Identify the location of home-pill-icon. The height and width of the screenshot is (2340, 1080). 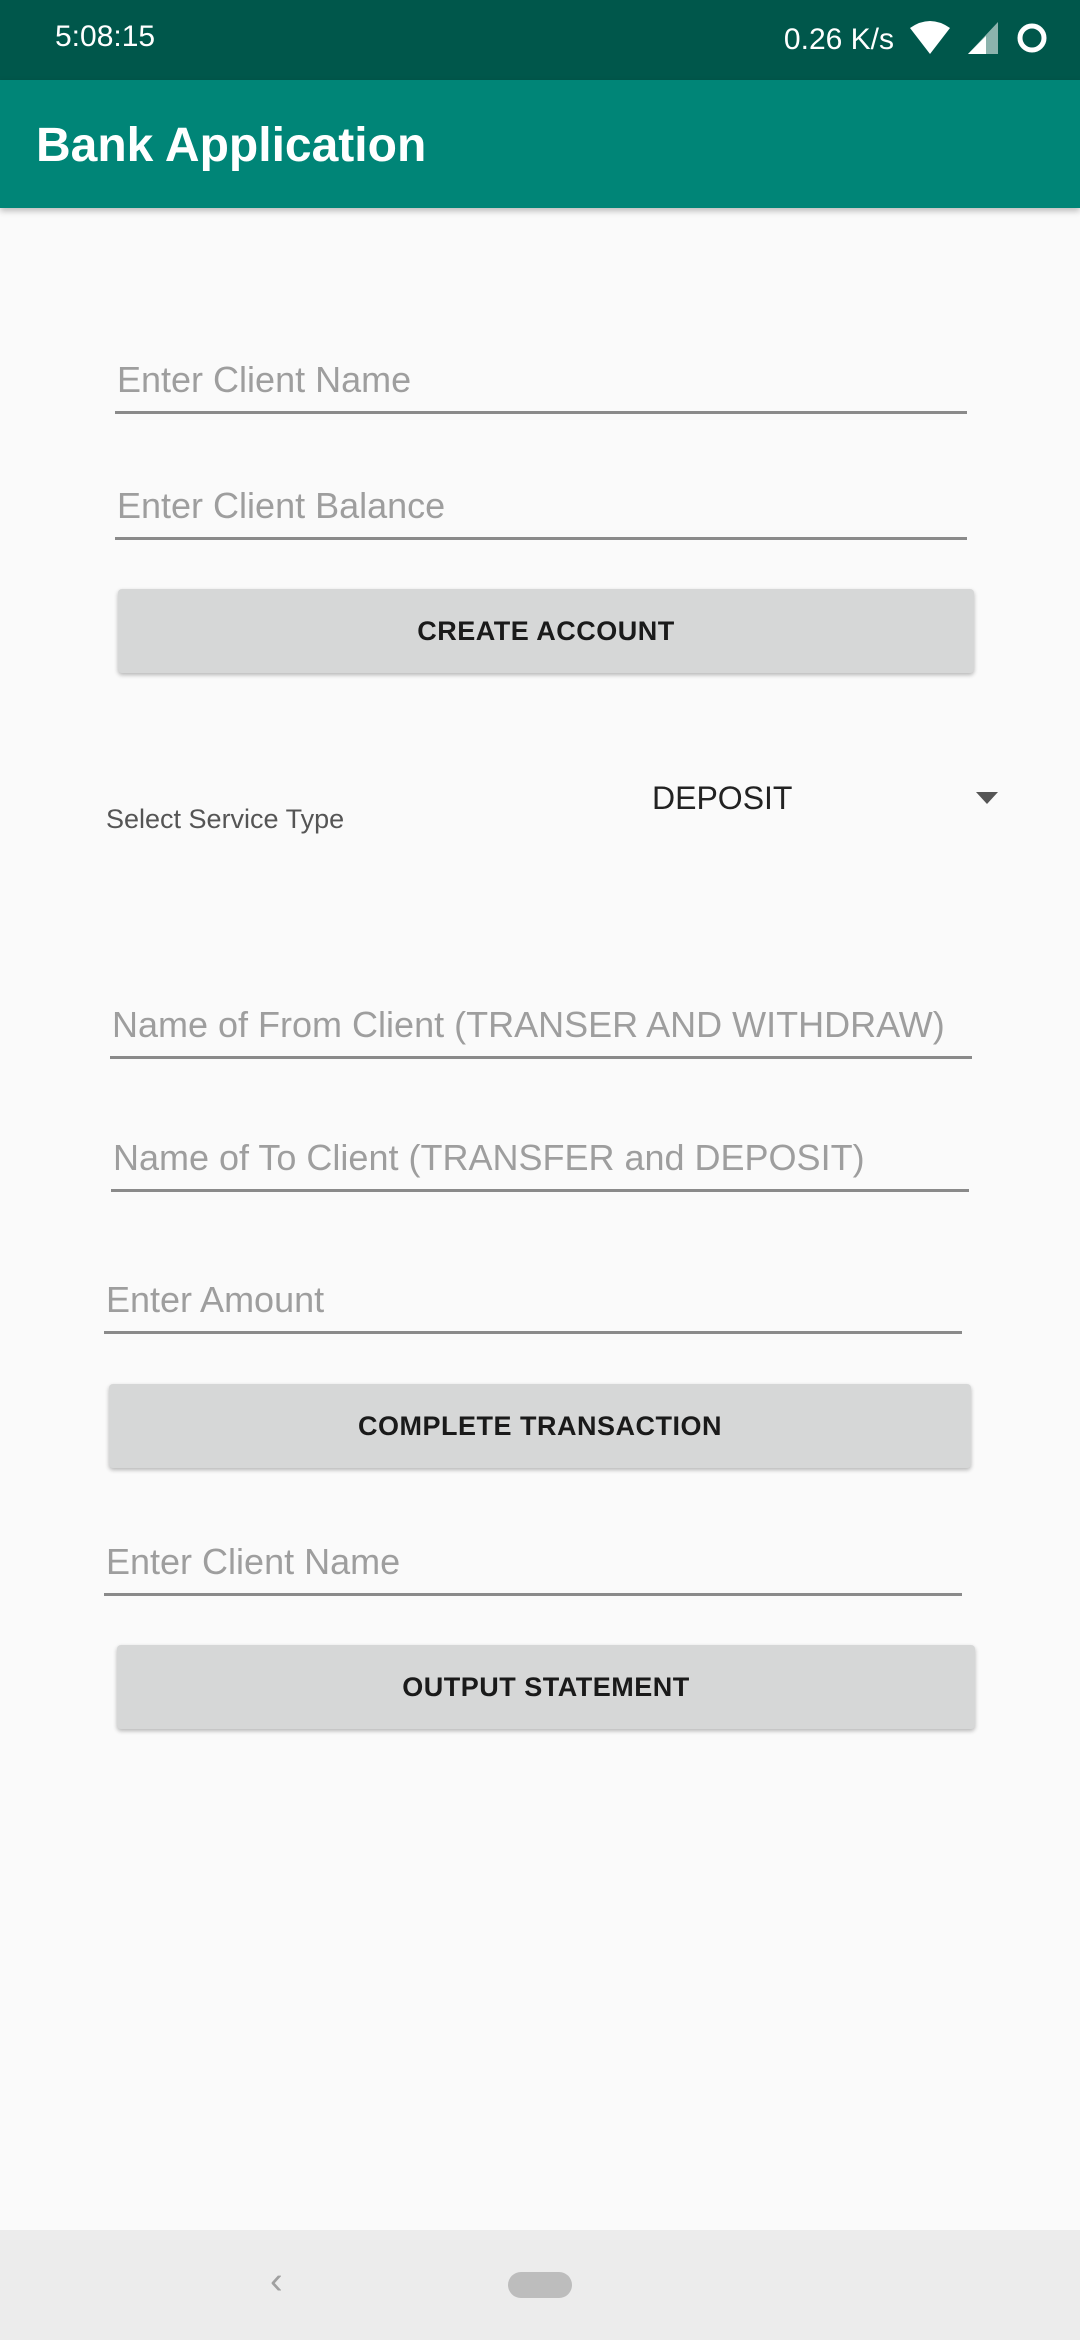
(540, 2285).